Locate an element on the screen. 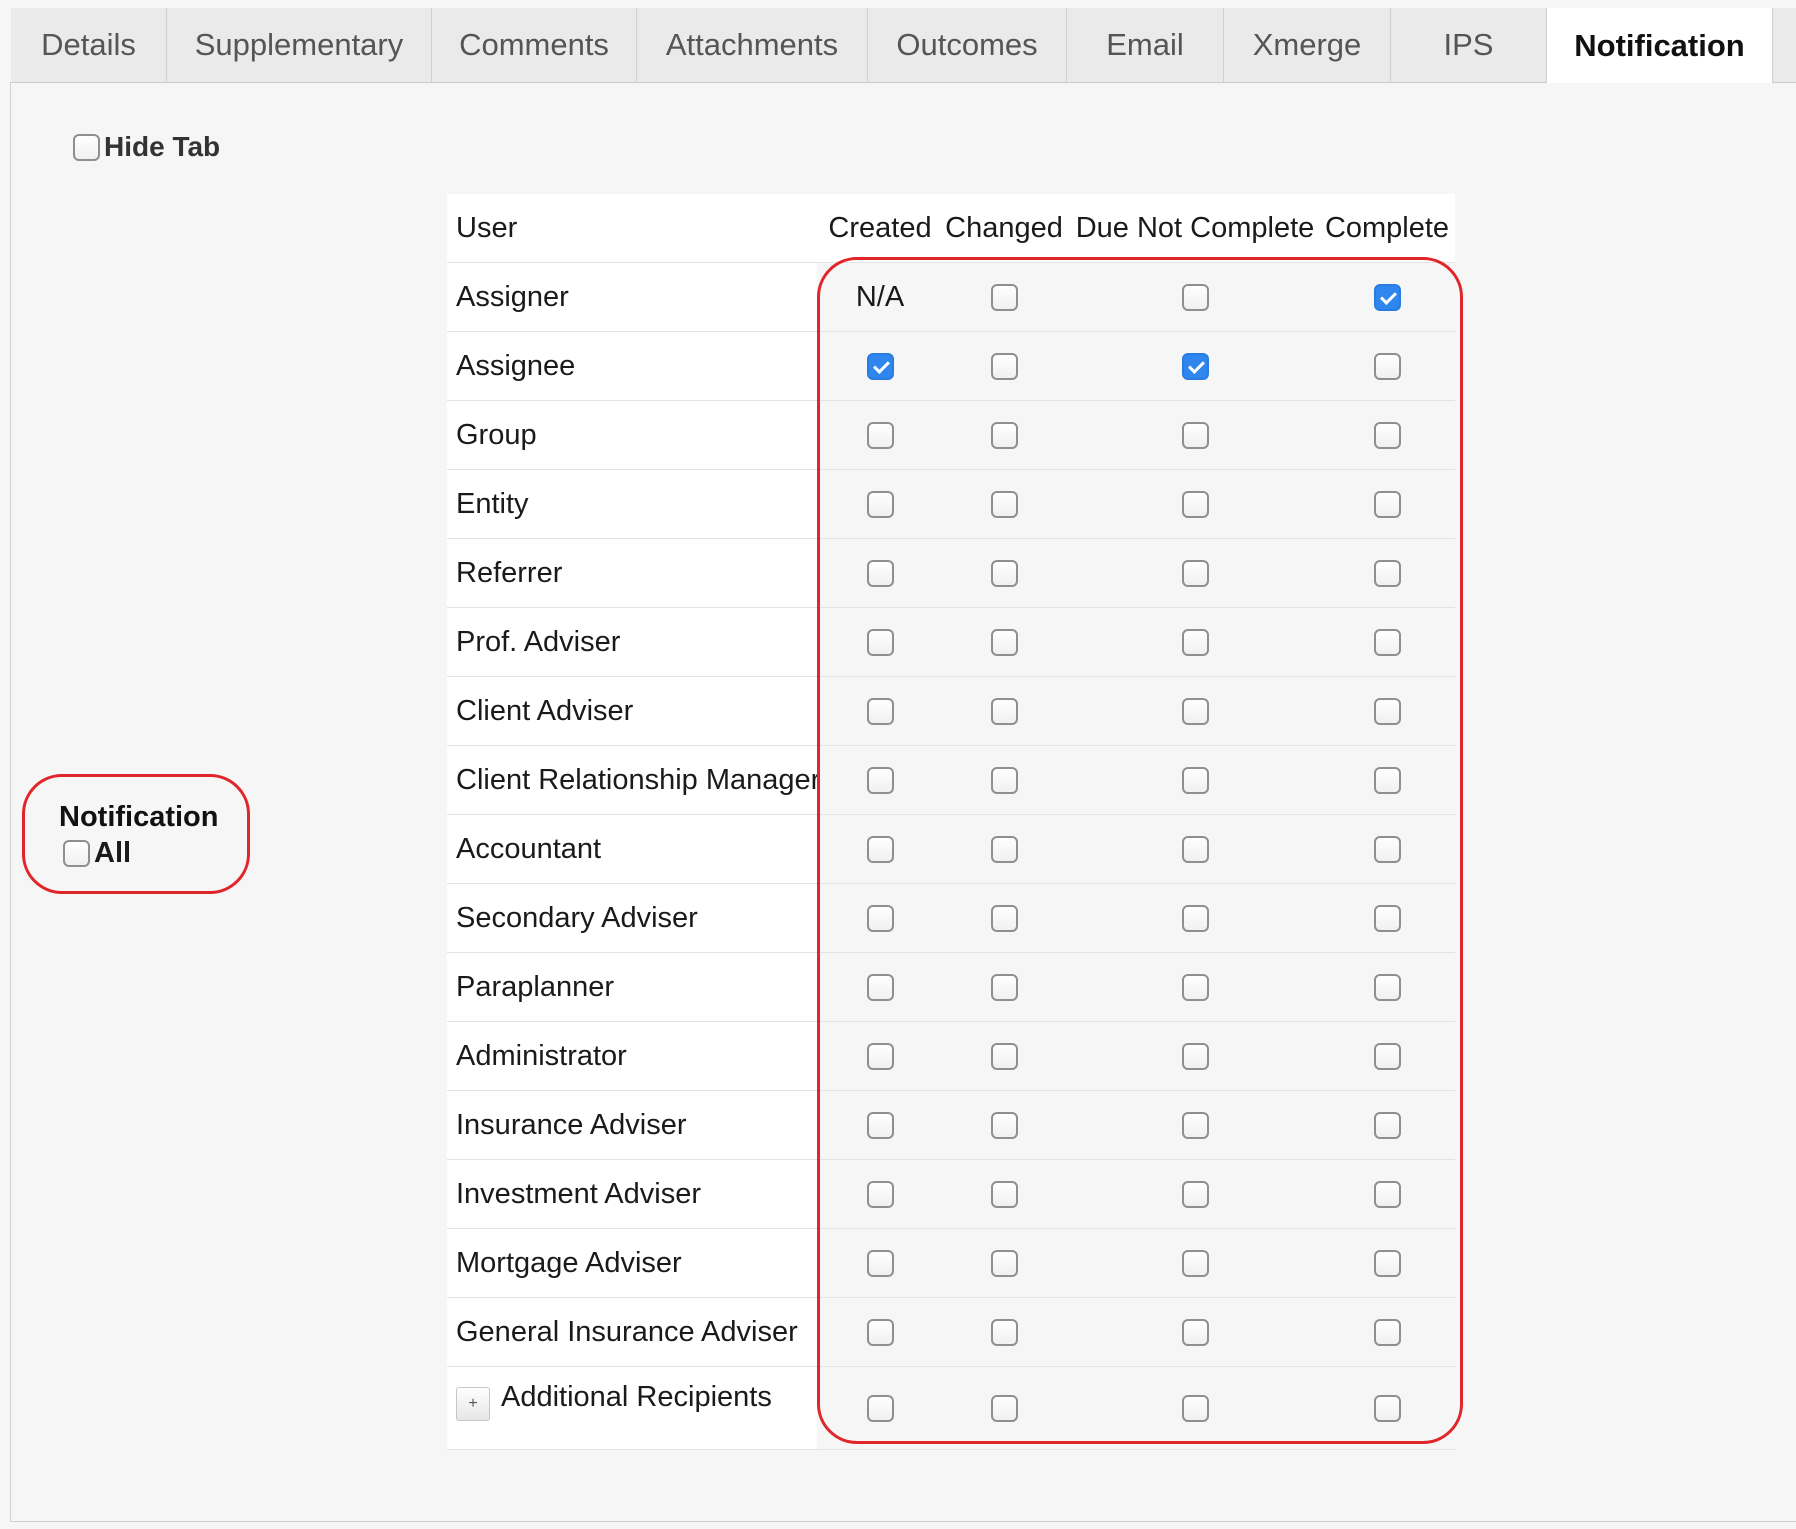  notification-all-option: All is located at coordinates (97, 853).